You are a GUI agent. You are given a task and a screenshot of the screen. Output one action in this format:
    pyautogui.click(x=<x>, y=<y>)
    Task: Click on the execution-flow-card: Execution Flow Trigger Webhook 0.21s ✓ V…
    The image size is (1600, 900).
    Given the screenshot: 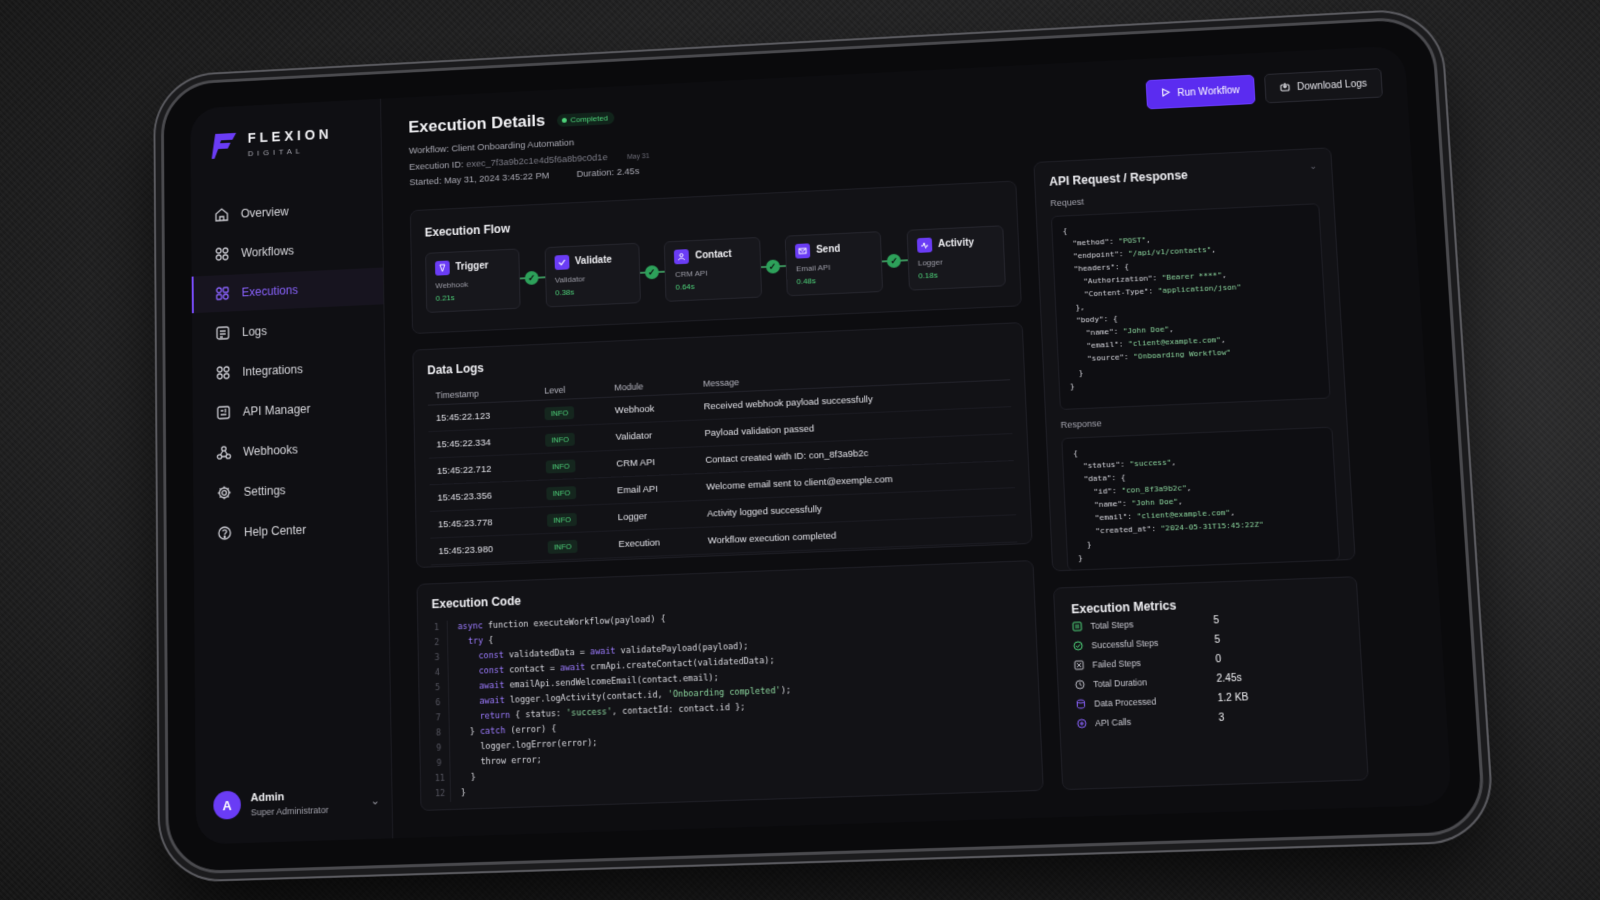 What is the action you would take?
    pyautogui.click(x=715, y=257)
    